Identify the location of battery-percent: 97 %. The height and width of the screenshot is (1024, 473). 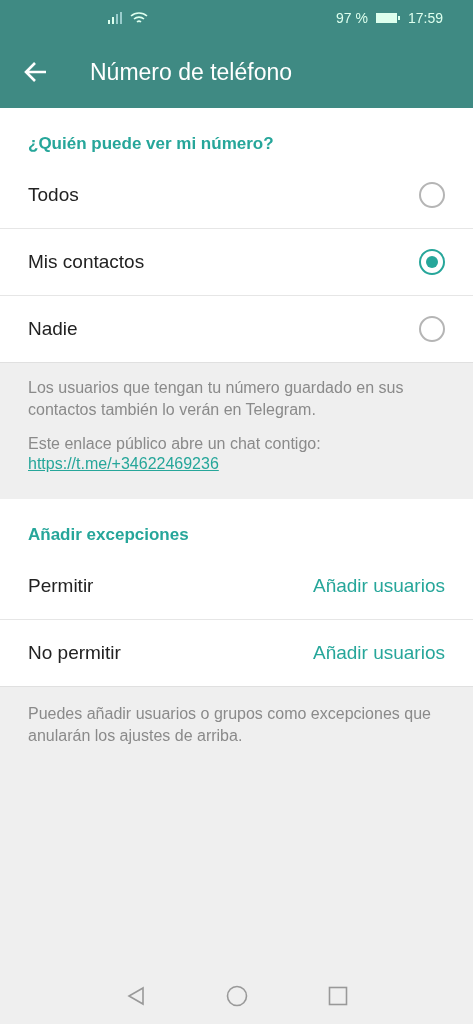
(352, 18).